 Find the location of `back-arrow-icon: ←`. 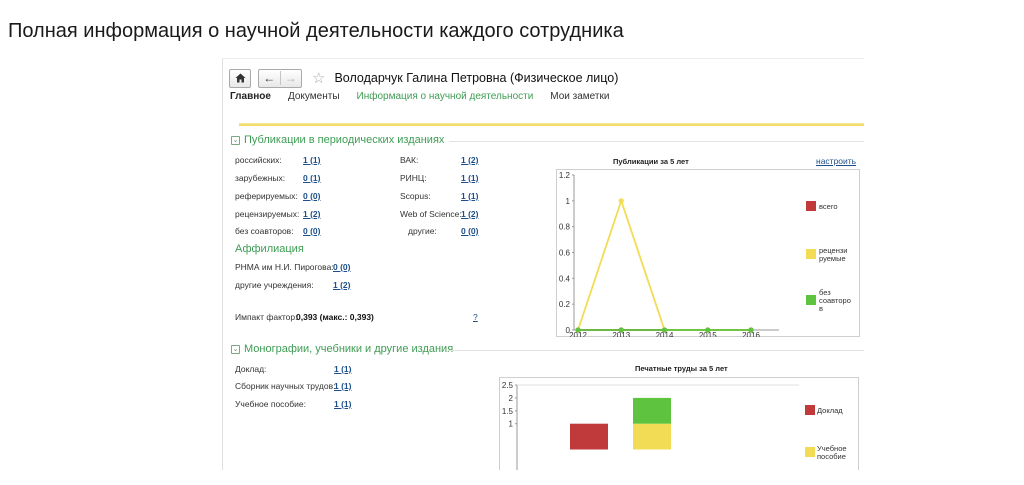

back-arrow-icon: ← is located at coordinates (269, 78).